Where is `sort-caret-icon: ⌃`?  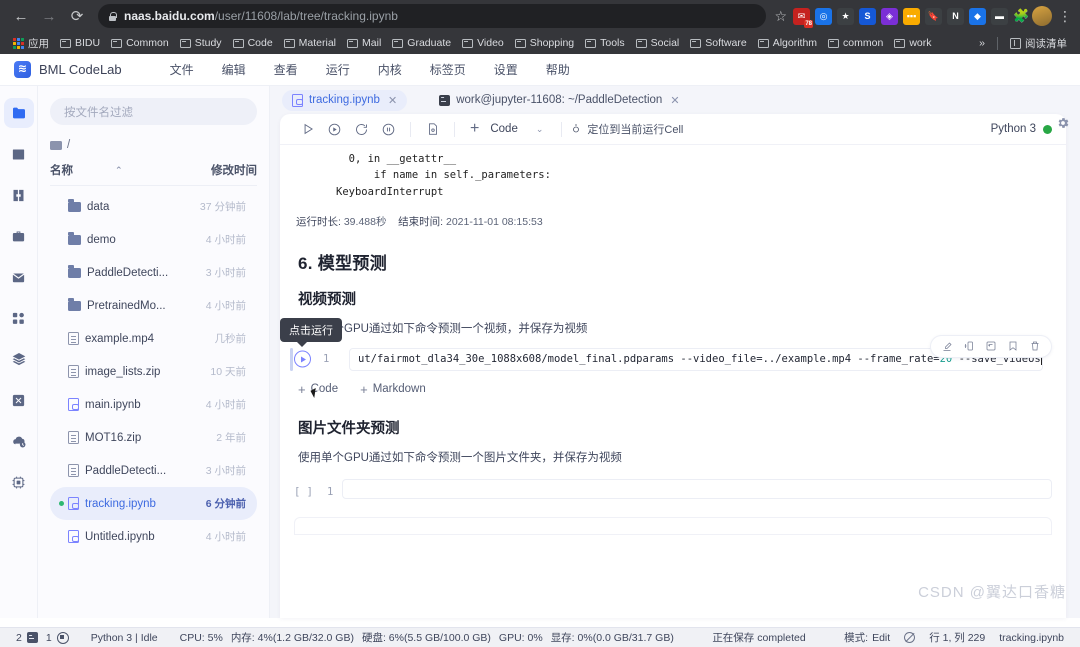 sort-caret-icon: ⌃ is located at coordinates (119, 170).